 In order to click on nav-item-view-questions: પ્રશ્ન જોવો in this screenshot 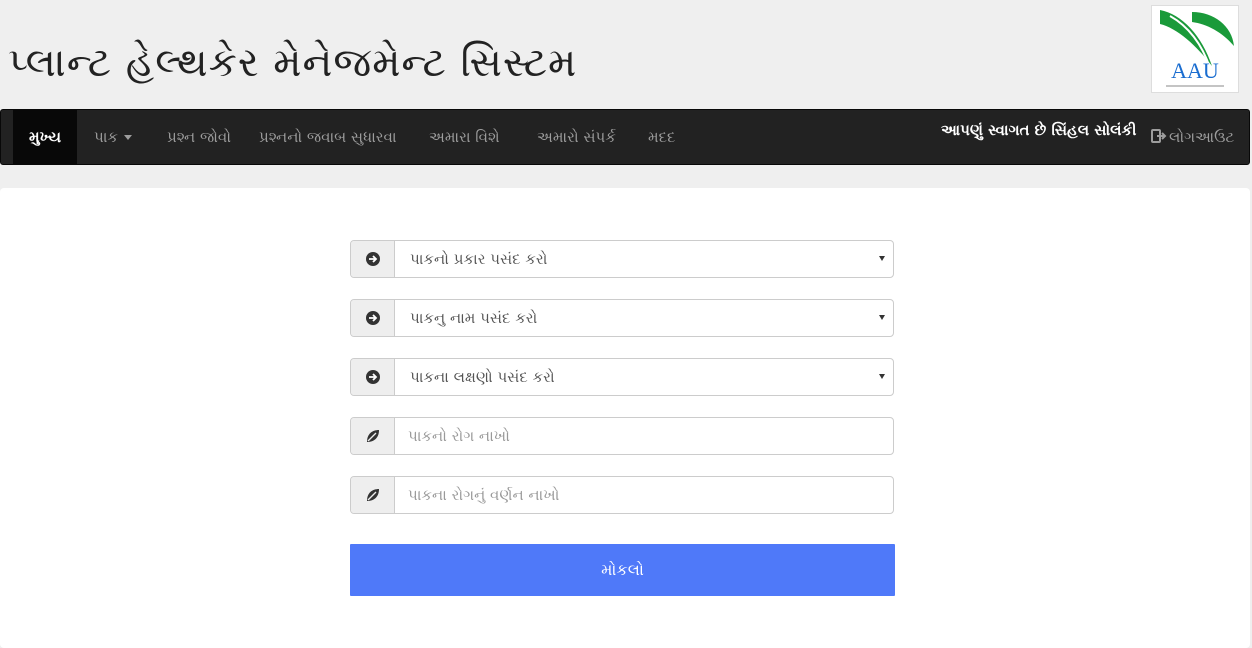, I will do `click(199, 137)`.